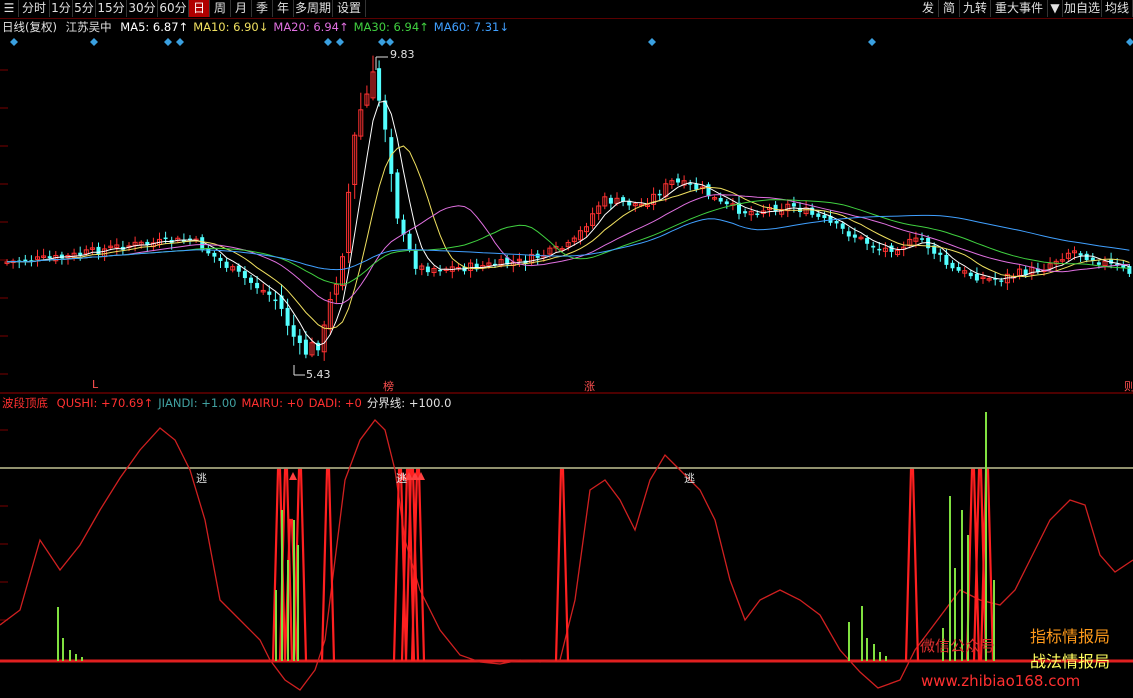 The width and height of the screenshot is (1133, 698). Describe the element at coordinates (61, 8) in the screenshot. I see `period-button-1: 1分` at that location.